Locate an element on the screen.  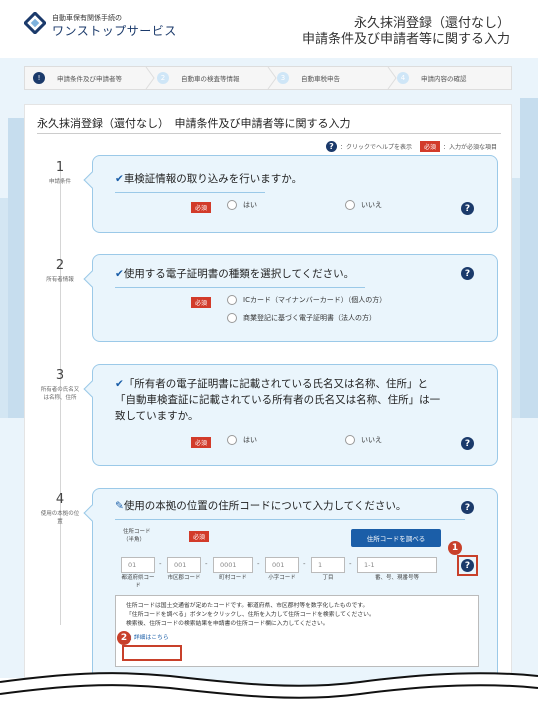
required-legend-text: ：入力が必須な項目 is located at coordinates (469, 147).